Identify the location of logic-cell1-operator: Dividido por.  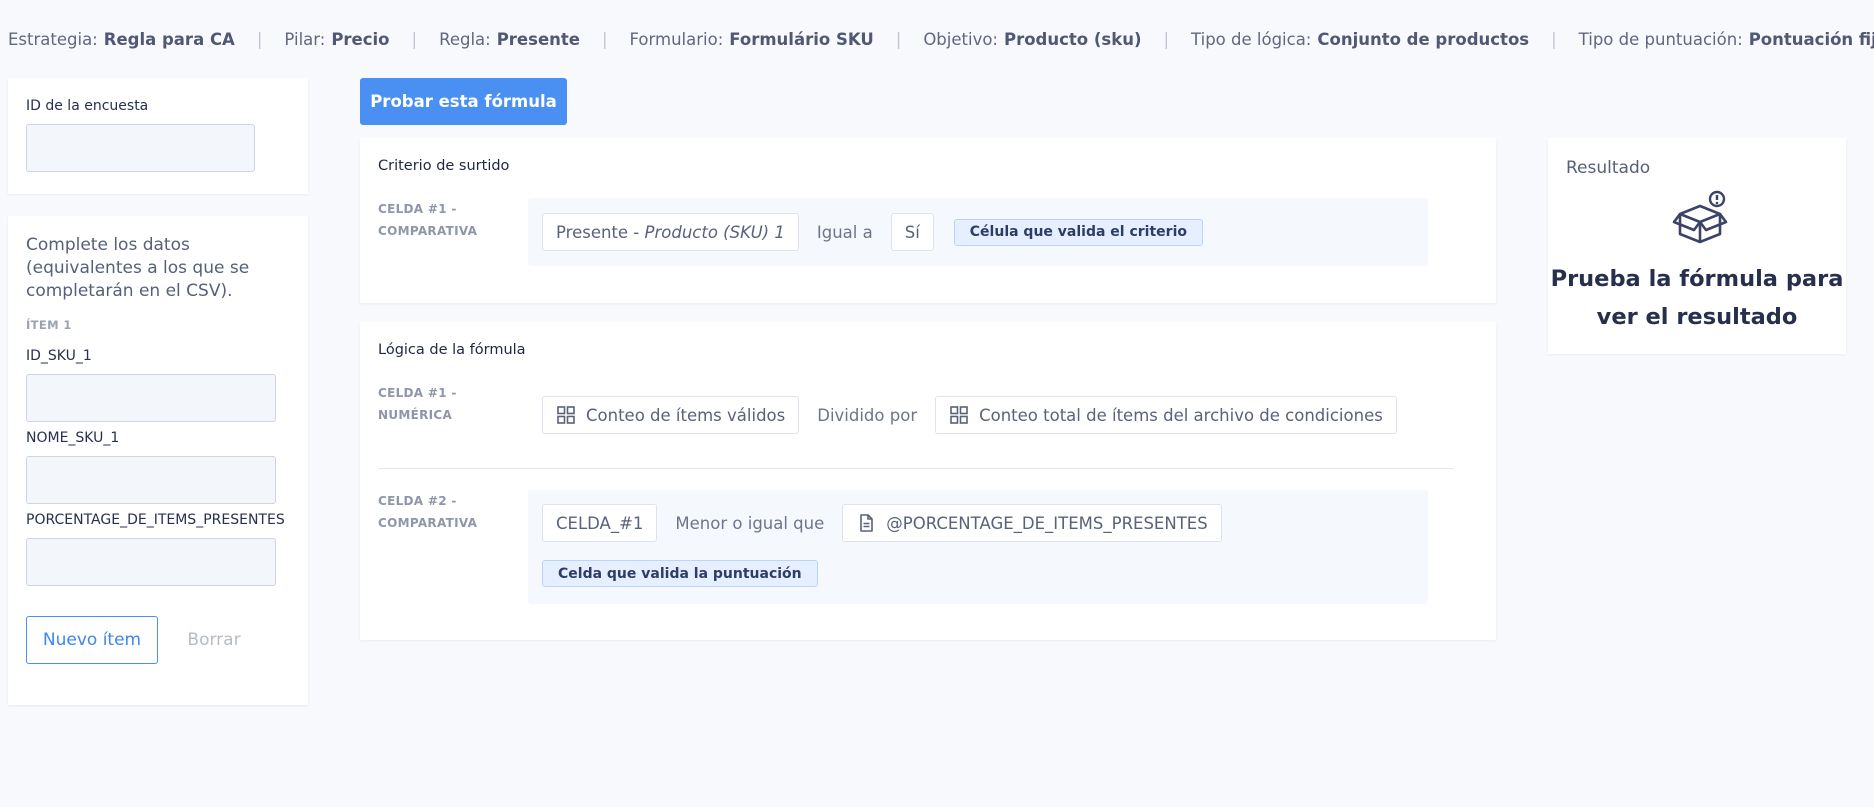
(867, 415).